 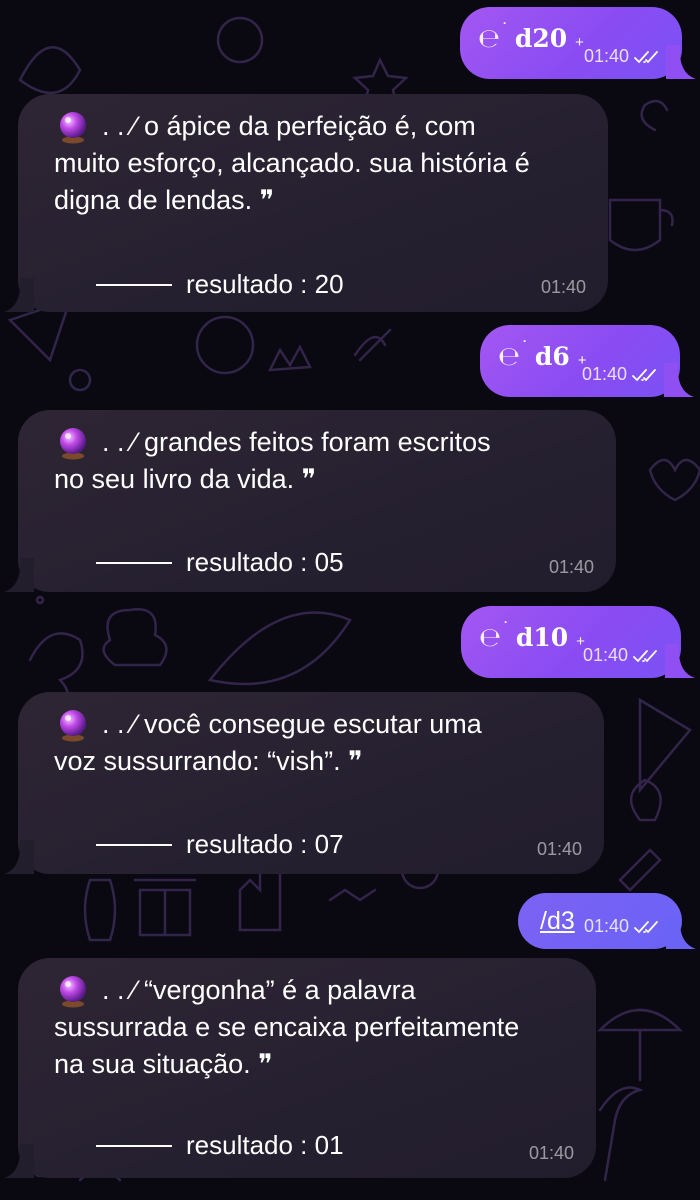 I want to click on roll-result: resultado : 01, so click(x=220, y=1145).